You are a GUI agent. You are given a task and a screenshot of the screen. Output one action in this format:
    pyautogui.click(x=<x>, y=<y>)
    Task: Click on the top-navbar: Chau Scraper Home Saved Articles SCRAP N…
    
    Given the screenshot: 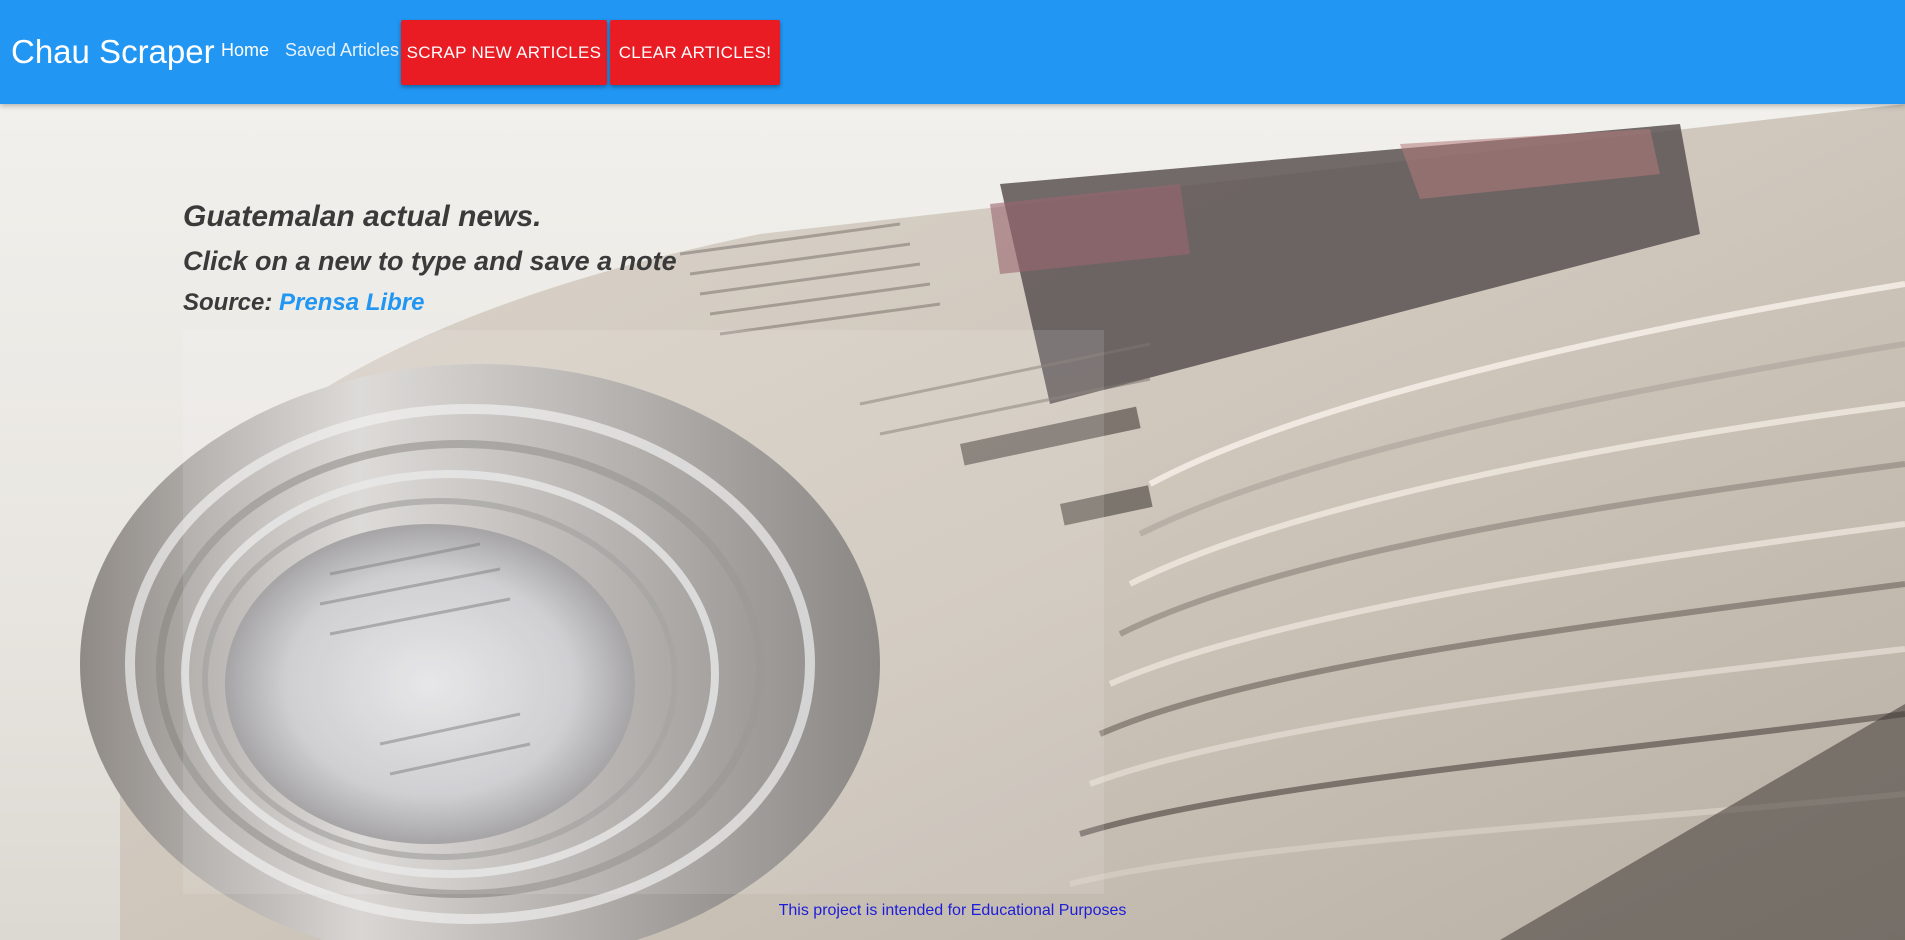 What is the action you would take?
    pyautogui.click(x=952, y=52)
    